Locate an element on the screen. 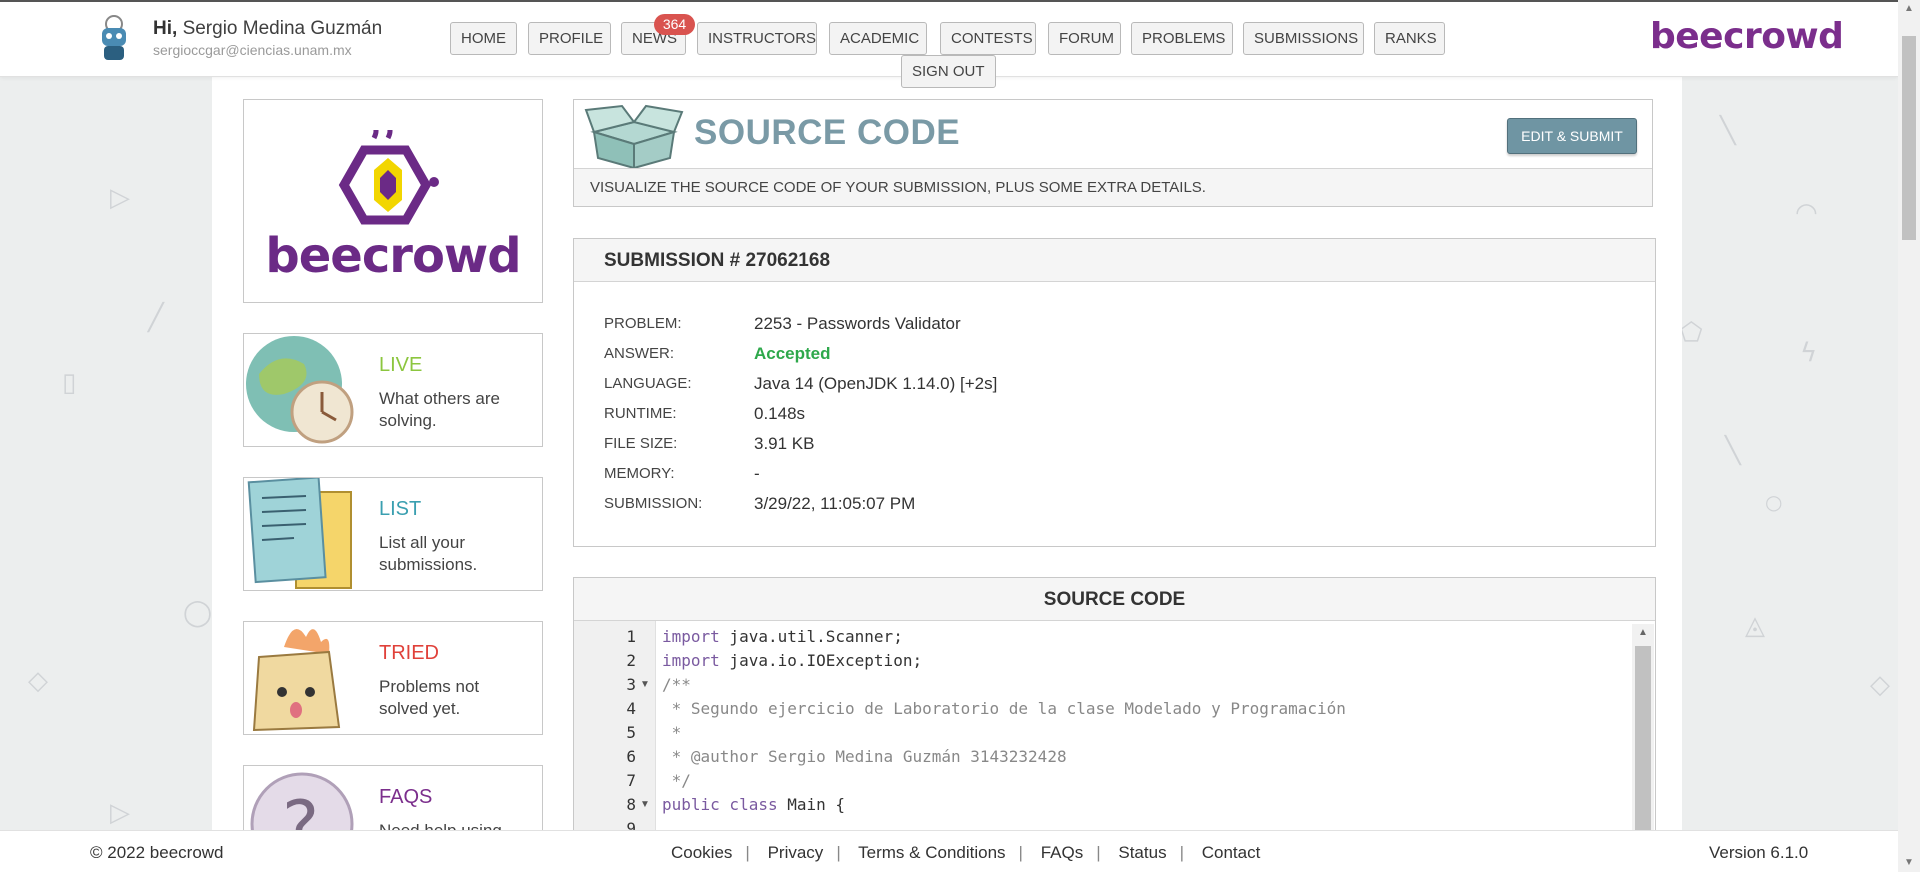  page-title: SOURCE CODE is located at coordinates (827, 132).